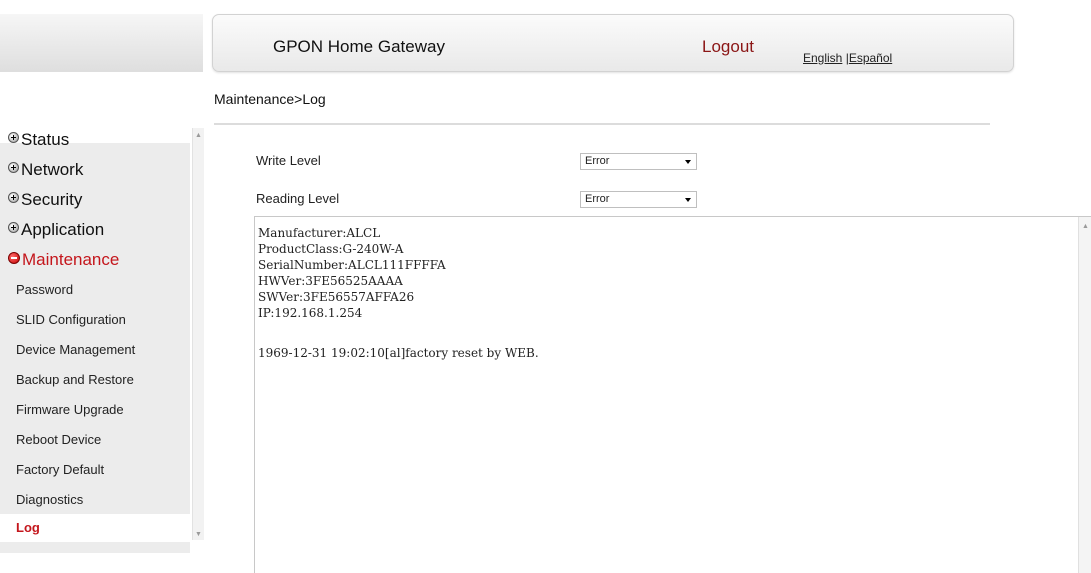 Image resolution: width=1091 pixels, height=573 pixels. Describe the element at coordinates (847, 58) in the screenshot. I see `language-switcher: English |Español` at that location.